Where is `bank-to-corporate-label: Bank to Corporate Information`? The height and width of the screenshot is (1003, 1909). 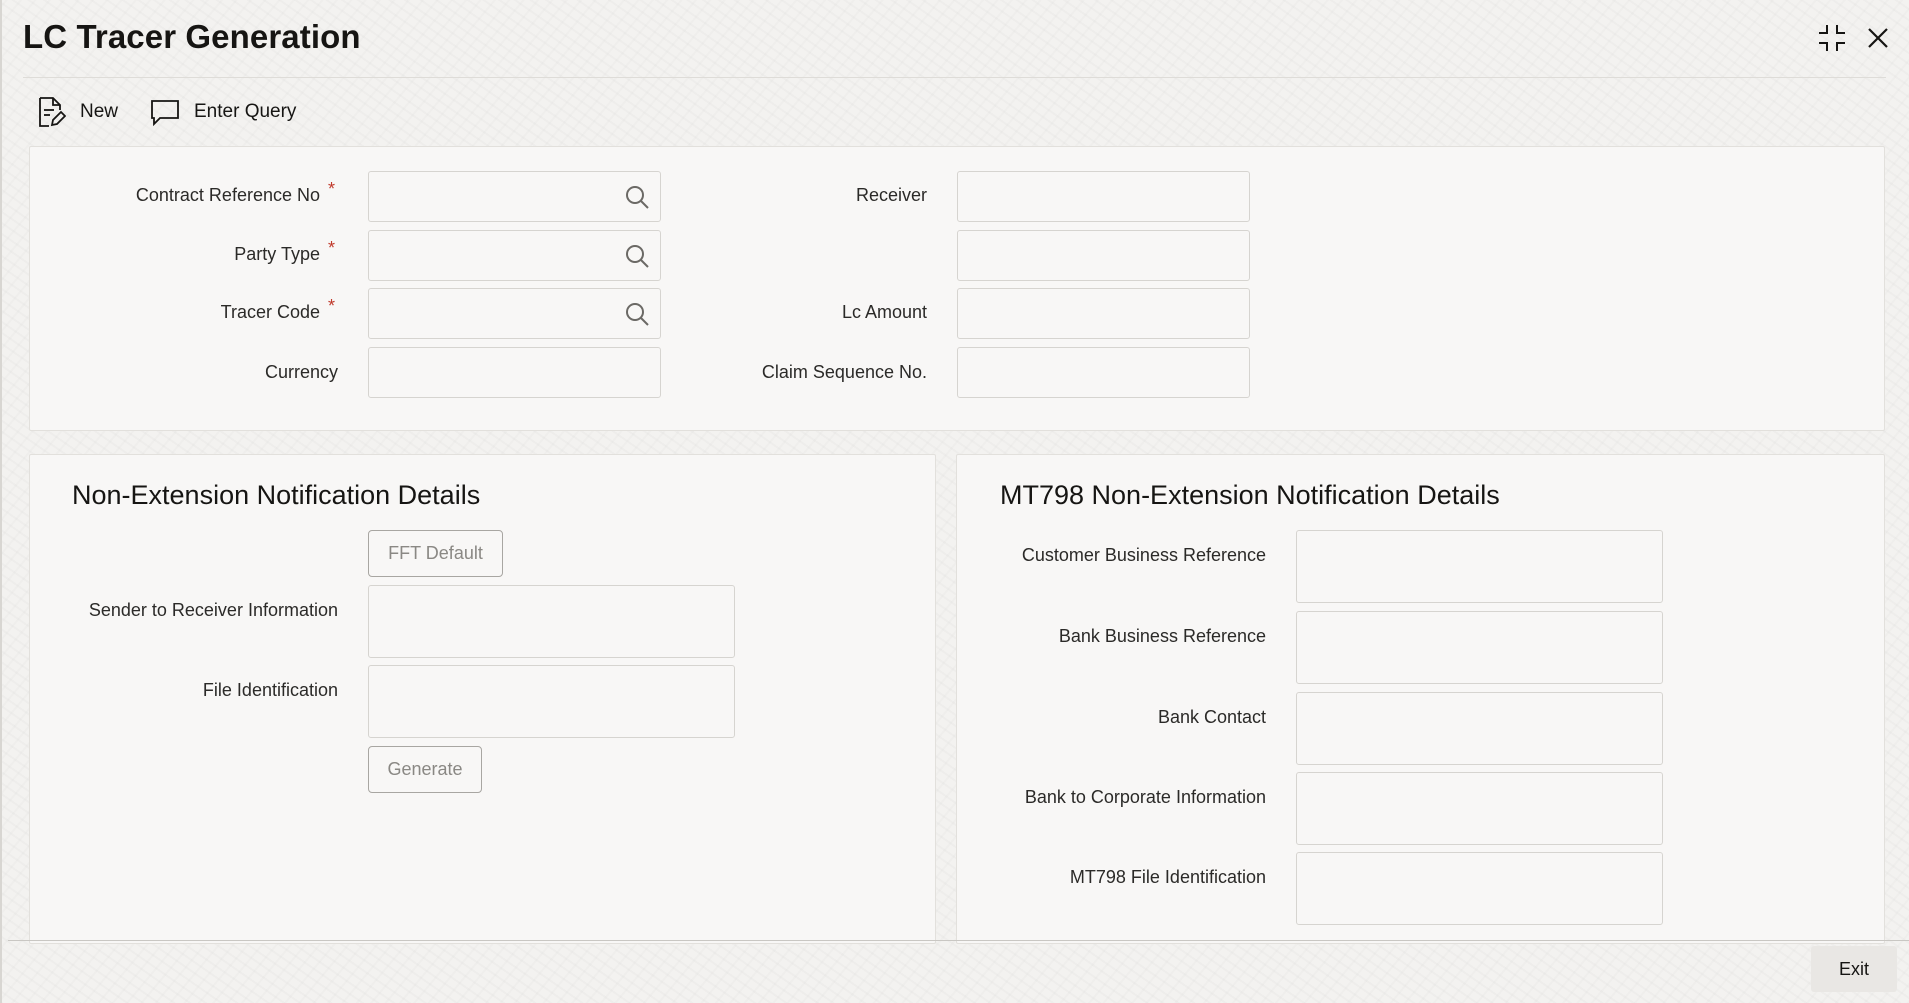 bank-to-corporate-label: Bank to Corporate Information is located at coordinates (1145, 797).